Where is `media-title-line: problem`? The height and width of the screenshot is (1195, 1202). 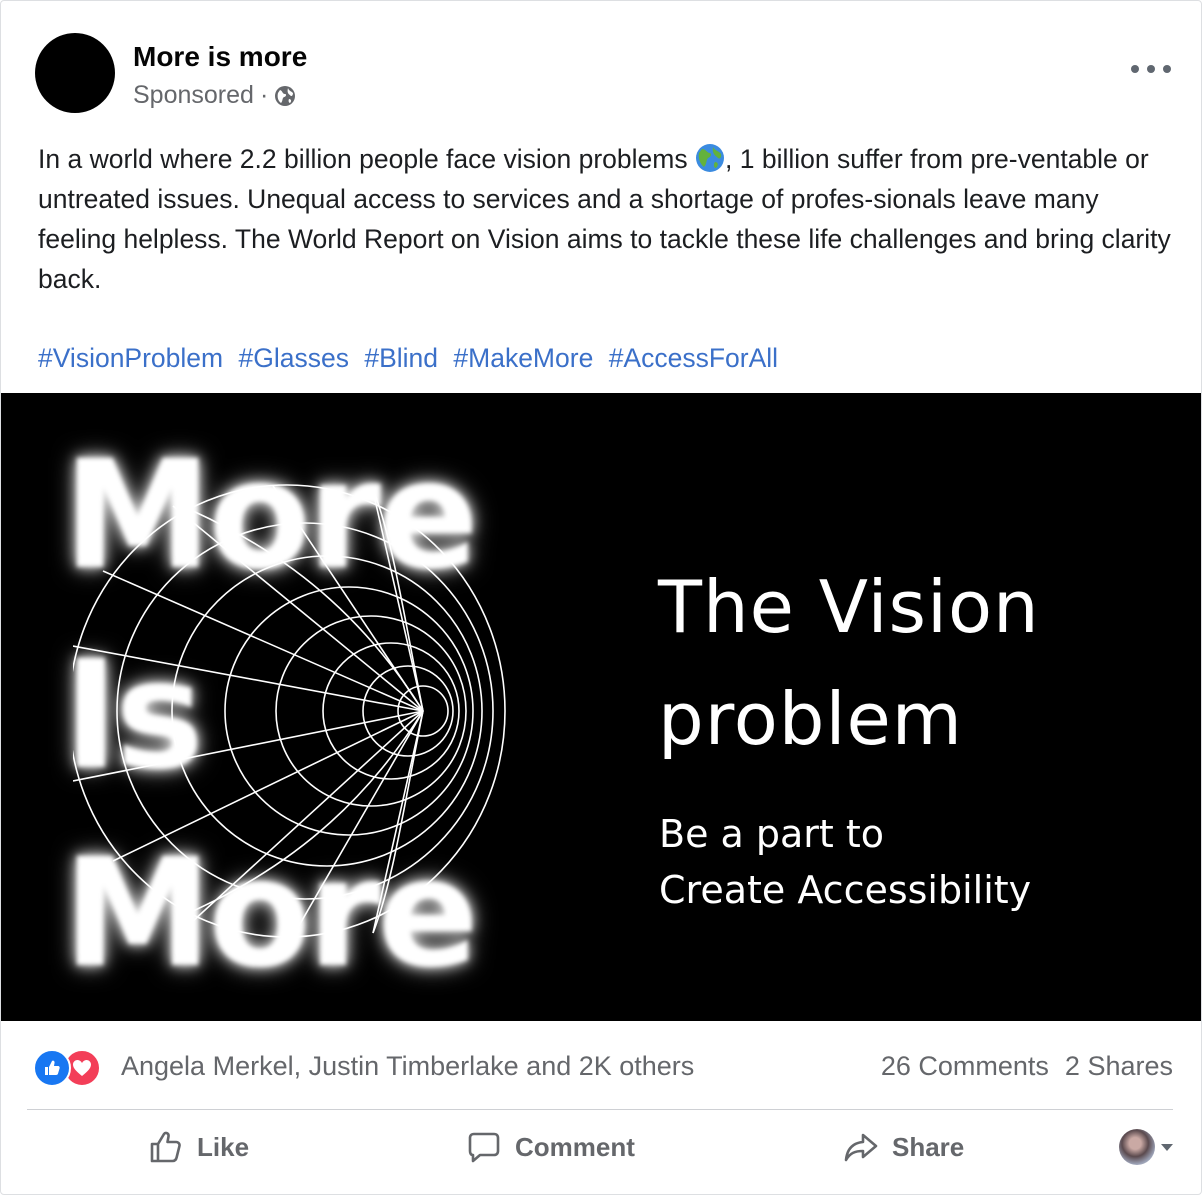
media-title-line: problem is located at coordinates (810, 719).